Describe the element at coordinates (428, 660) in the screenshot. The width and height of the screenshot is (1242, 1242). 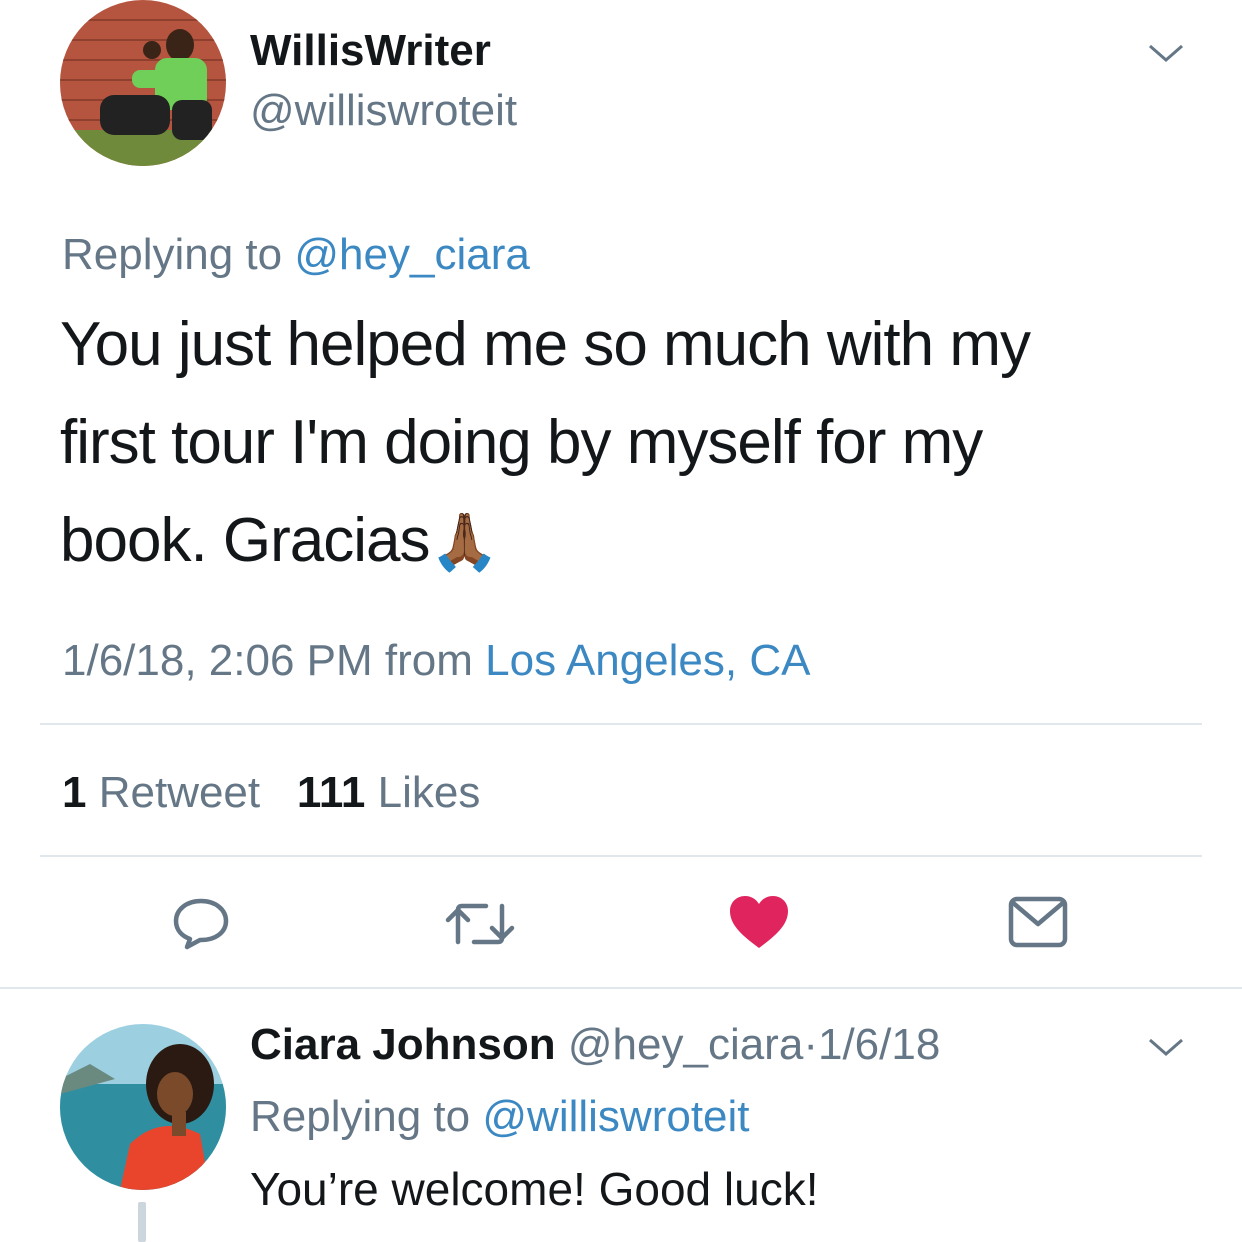
I see `from-label: from` at that location.